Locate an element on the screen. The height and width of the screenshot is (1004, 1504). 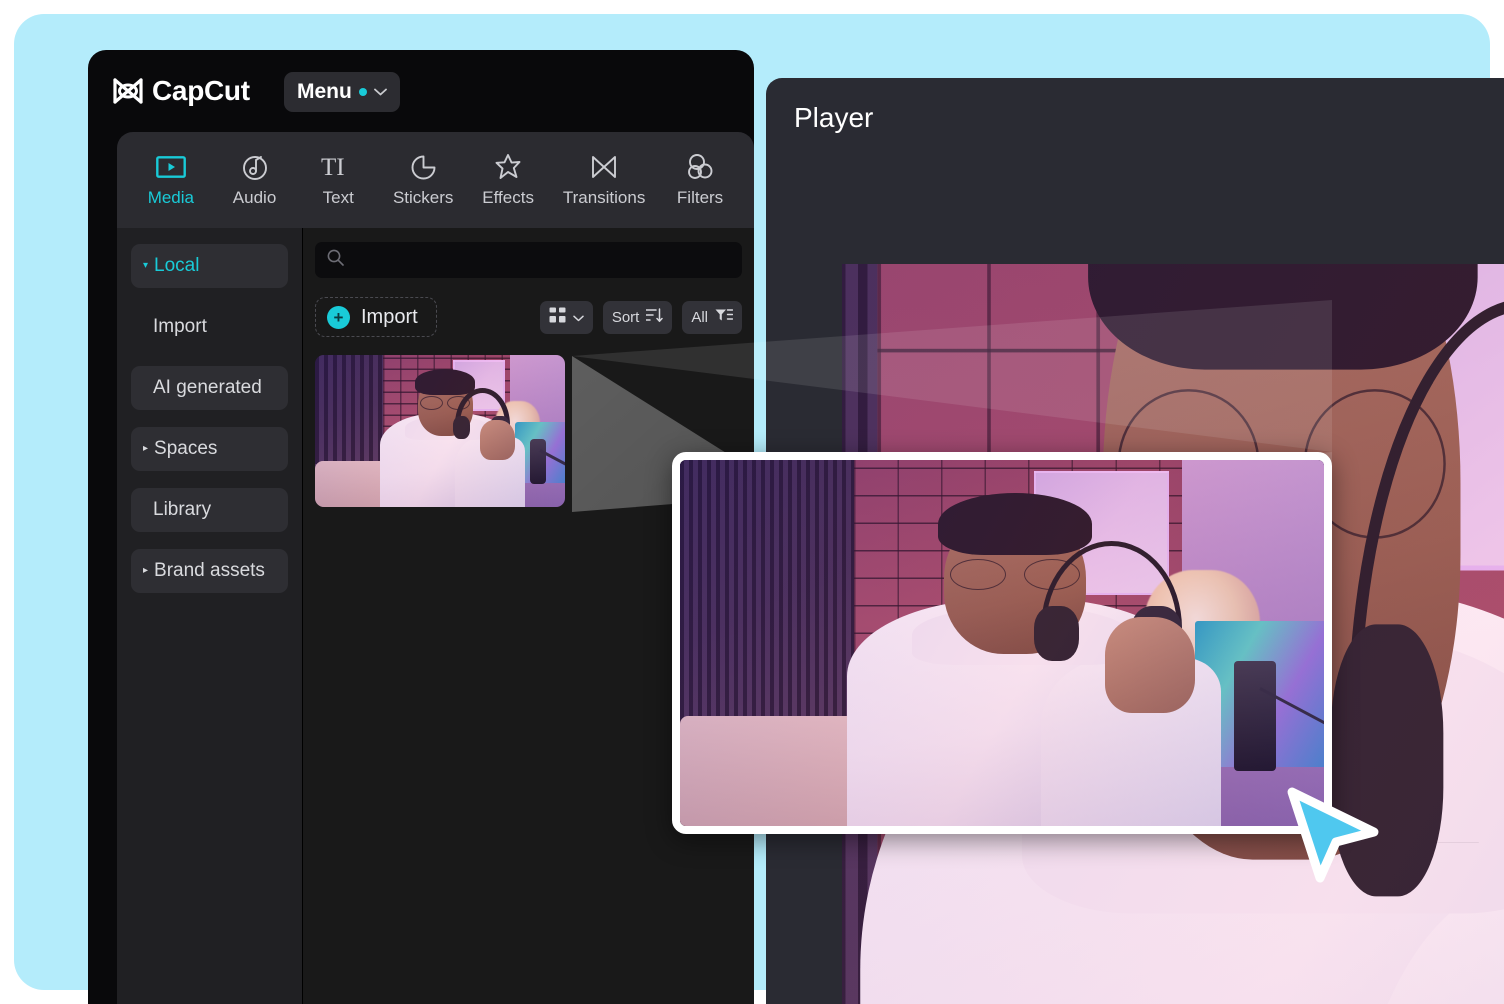
search-input is located at coordinates (541, 260).